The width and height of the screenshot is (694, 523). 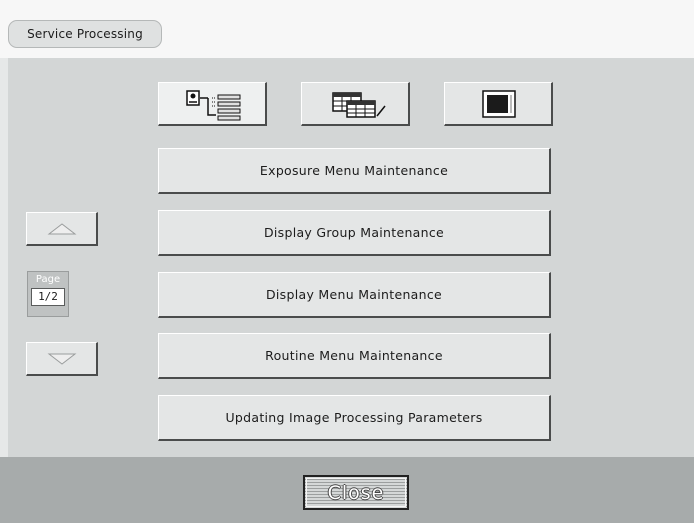 What do you see at coordinates (359, 104) in the screenshot?
I see `tables-edit-icon` at bounding box center [359, 104].